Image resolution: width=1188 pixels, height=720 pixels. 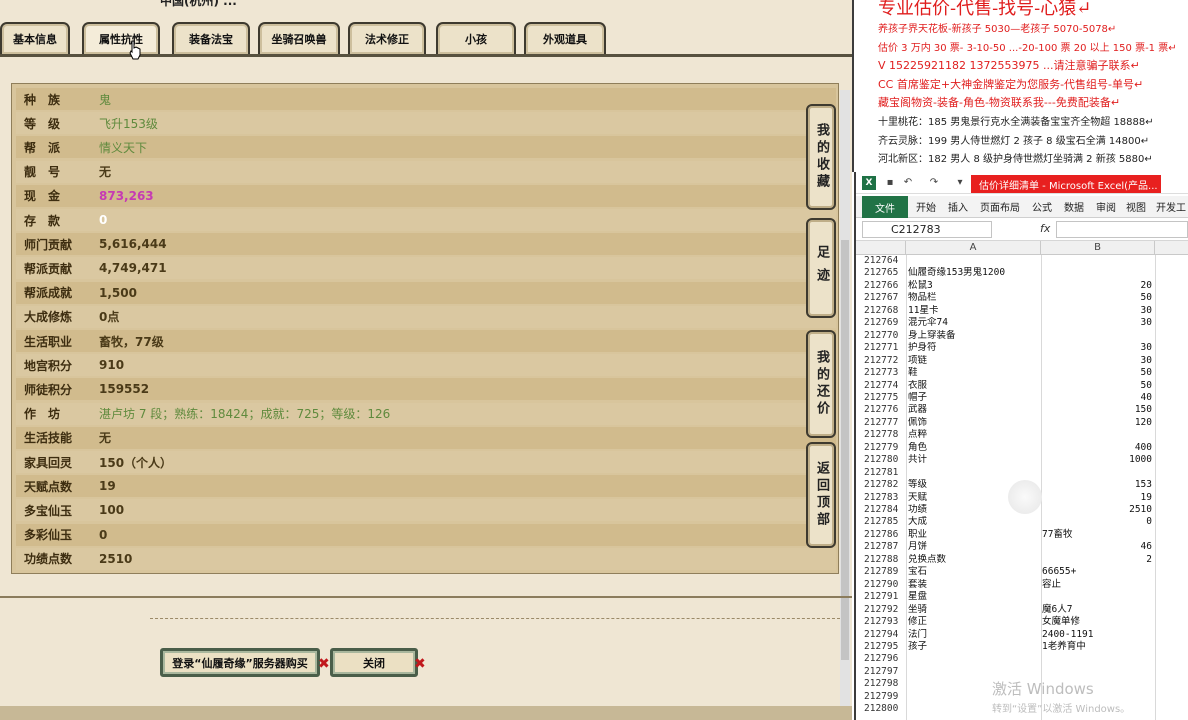 I want to click on row-number: 212796, so click(x=884, y=659).